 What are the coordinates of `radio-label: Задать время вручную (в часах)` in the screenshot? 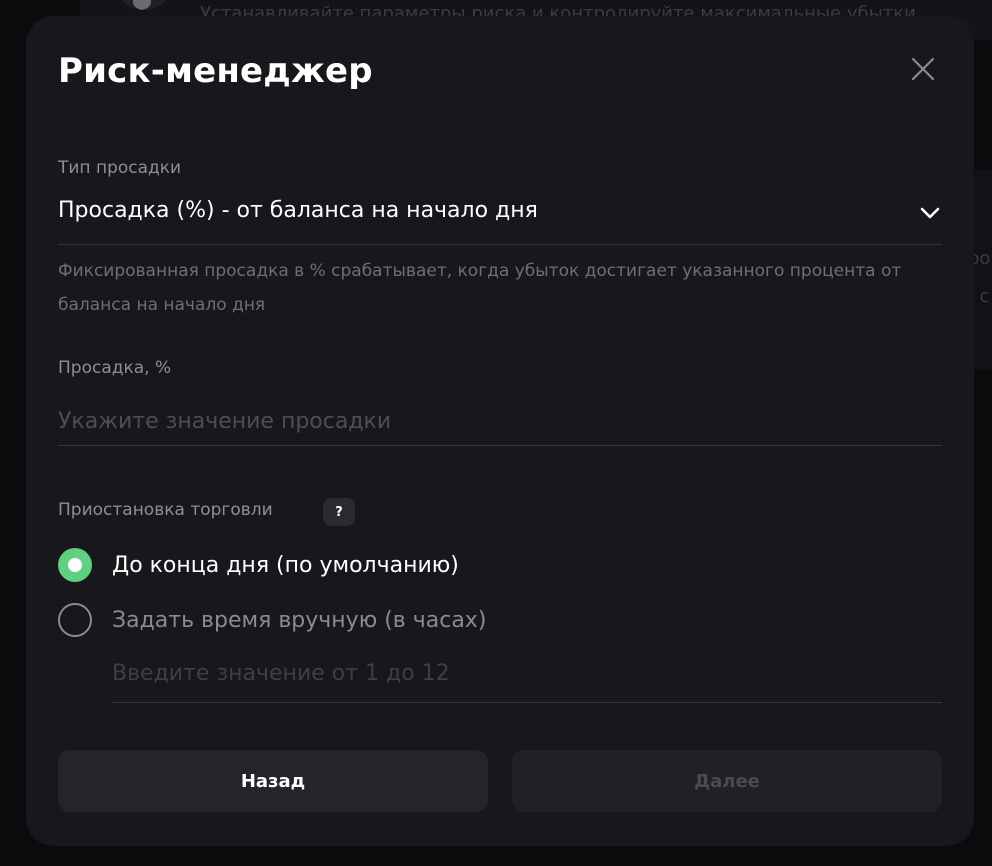 It's located at (299, 620).